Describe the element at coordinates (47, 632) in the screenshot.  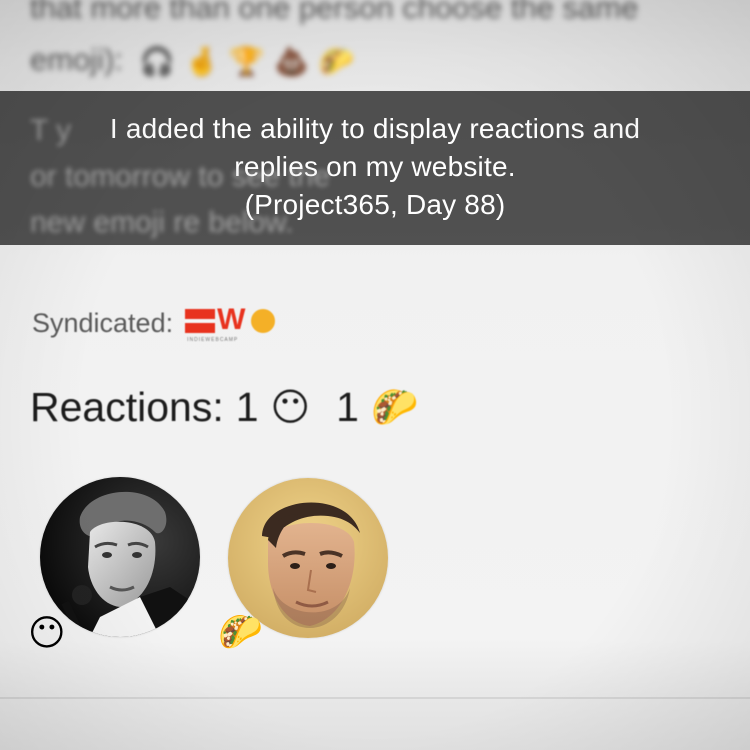
I see `no-mouth-face-badge-icon: 😶` at that location.